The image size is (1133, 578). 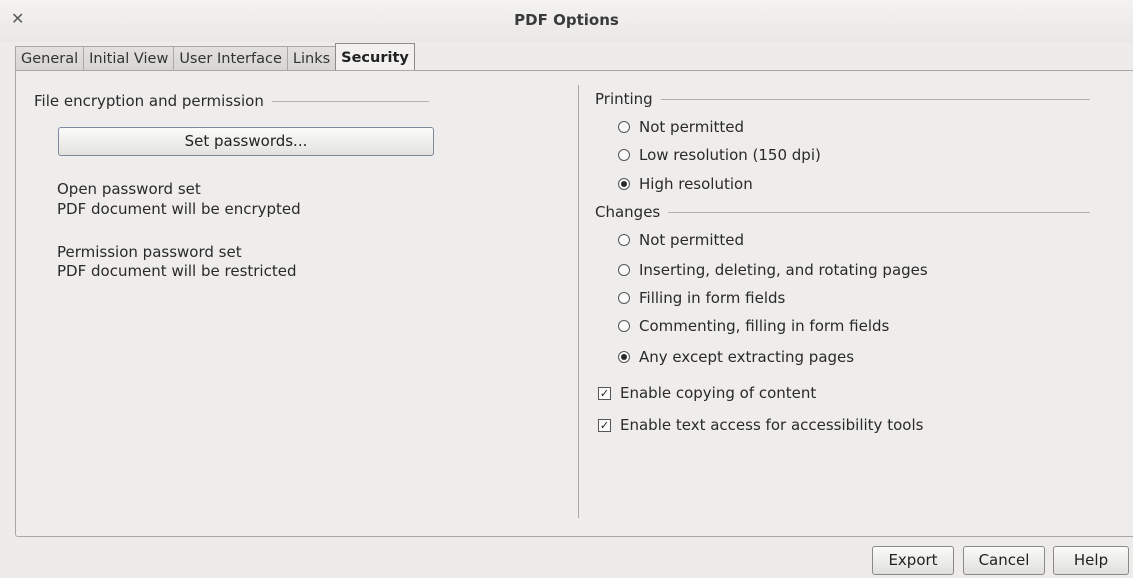 What do you see at coordinates (230, 58) in the screenshot?
I see `tab-user-interface: User Interface` at bounding box center [230, 58].